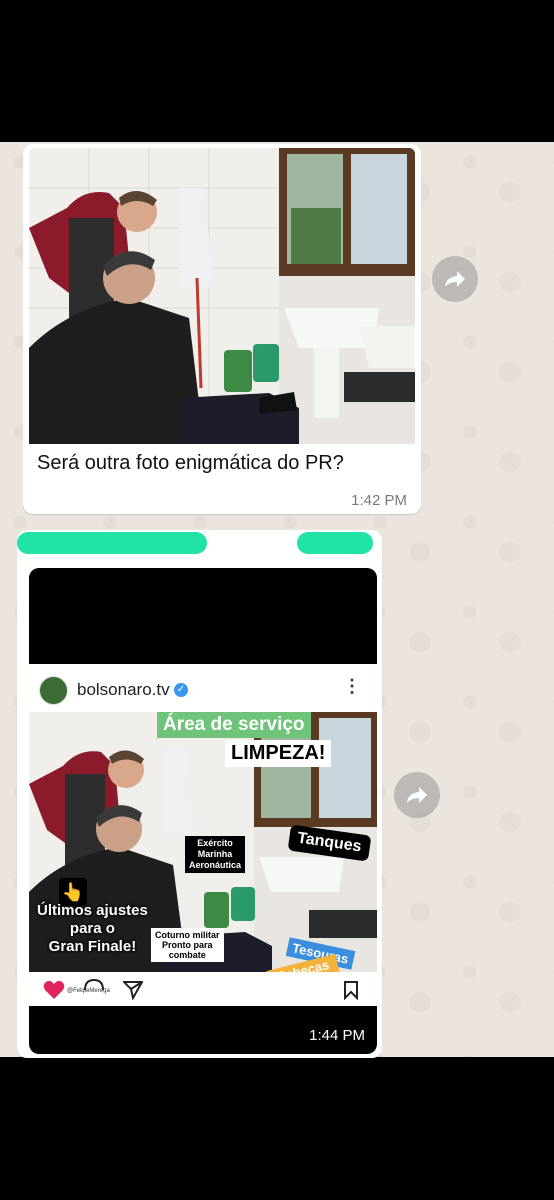  What do you see at coordinates (379, 500) in the screenshot?
I see `message-timestamp: 1:42 PM` at bounding box center [379, 500].